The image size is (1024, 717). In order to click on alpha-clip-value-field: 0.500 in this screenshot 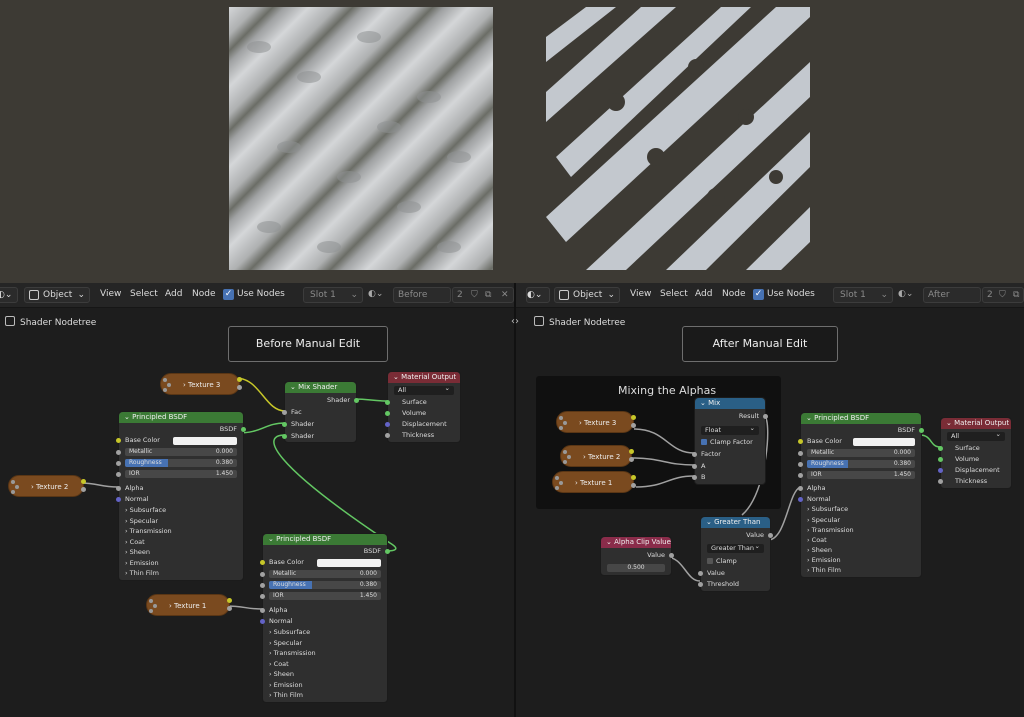, I will do `click(636, 568)`.